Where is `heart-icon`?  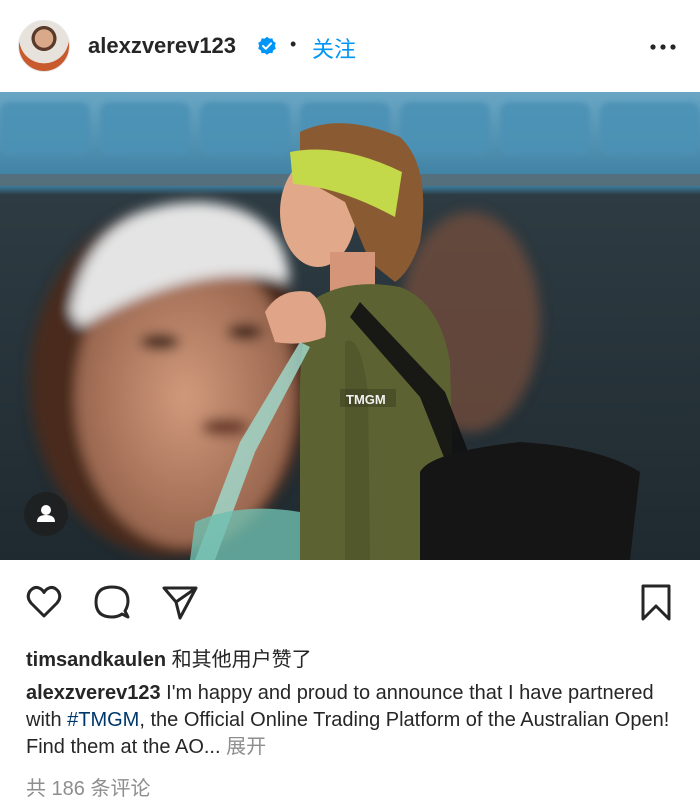 heart-icon is located at coordinates (44, 602).